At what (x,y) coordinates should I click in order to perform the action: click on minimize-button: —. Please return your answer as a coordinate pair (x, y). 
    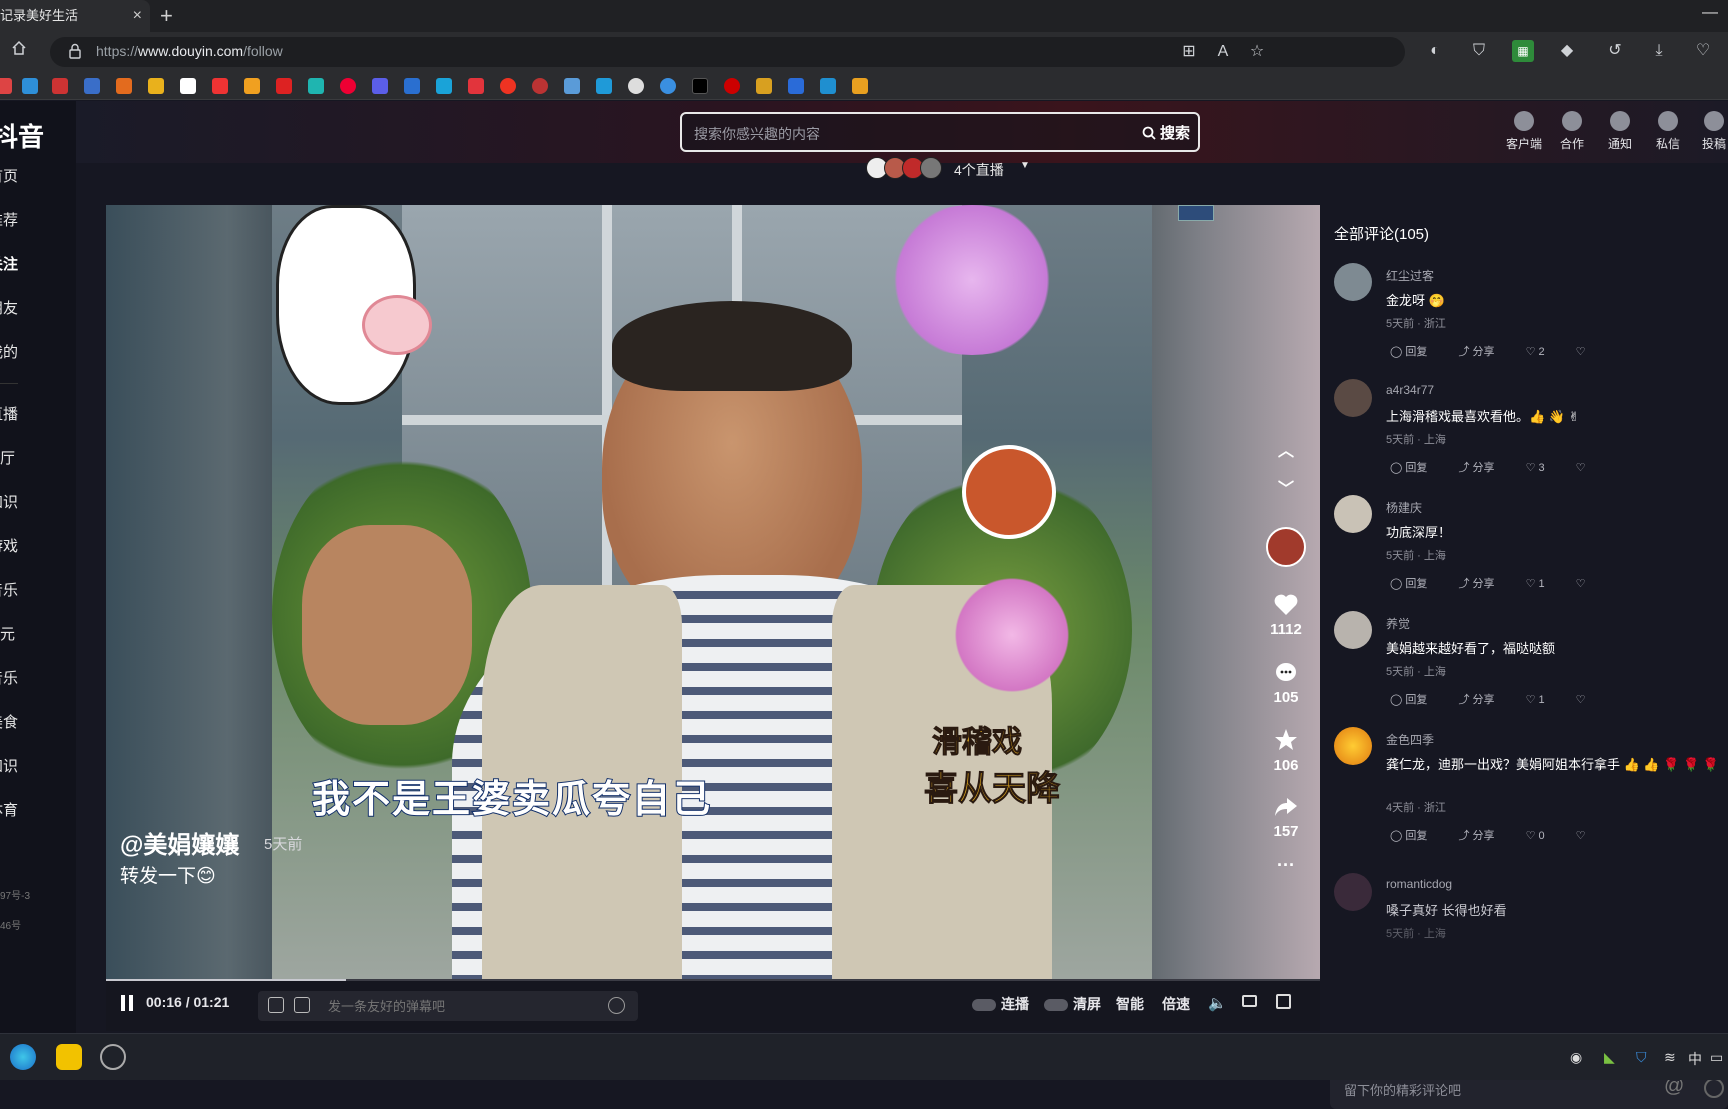
    Looking at the image, I should click on (1710, 13).